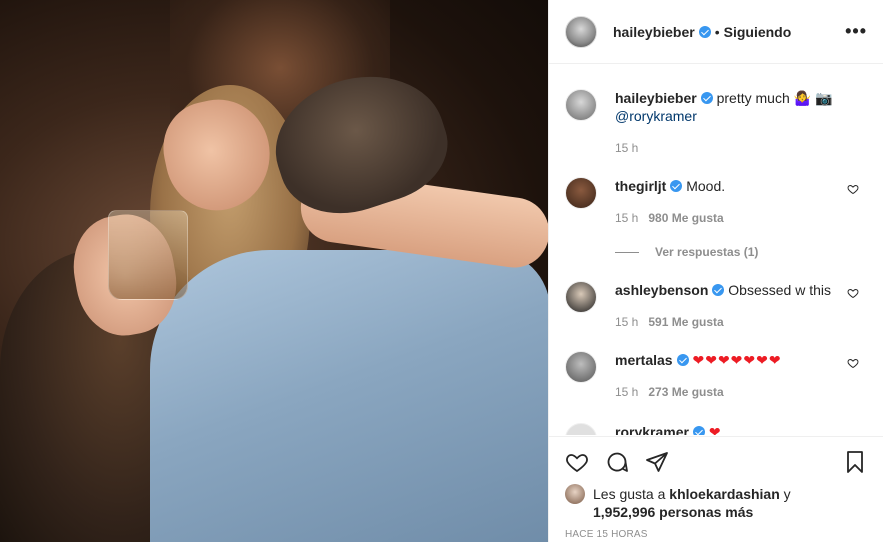  I want to click on following-button: Siguiendo, so click(758, 32).